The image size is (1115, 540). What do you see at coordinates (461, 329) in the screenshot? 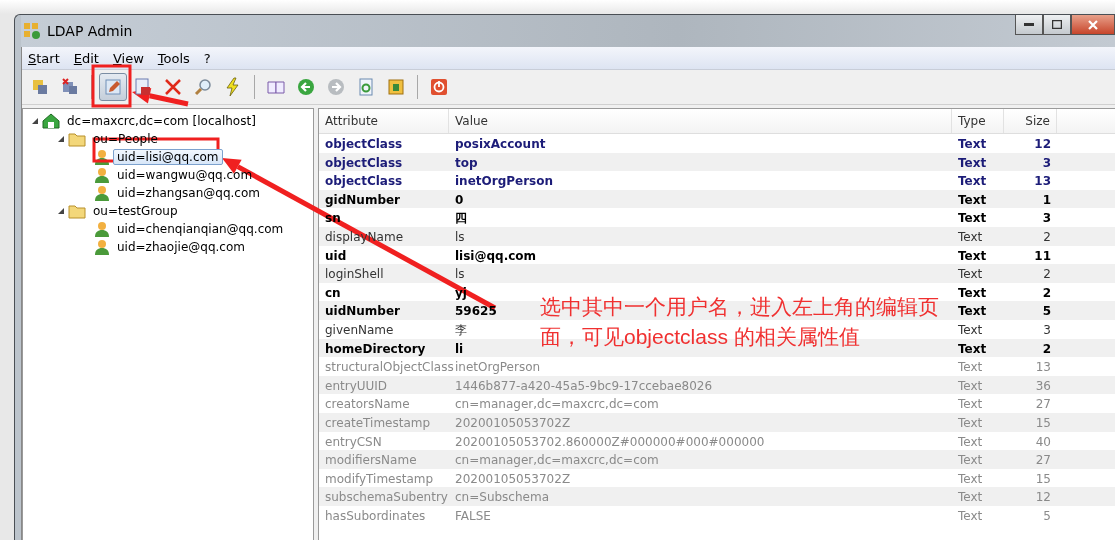
I see `table-cell: 李` at bounding box center [461, 329].